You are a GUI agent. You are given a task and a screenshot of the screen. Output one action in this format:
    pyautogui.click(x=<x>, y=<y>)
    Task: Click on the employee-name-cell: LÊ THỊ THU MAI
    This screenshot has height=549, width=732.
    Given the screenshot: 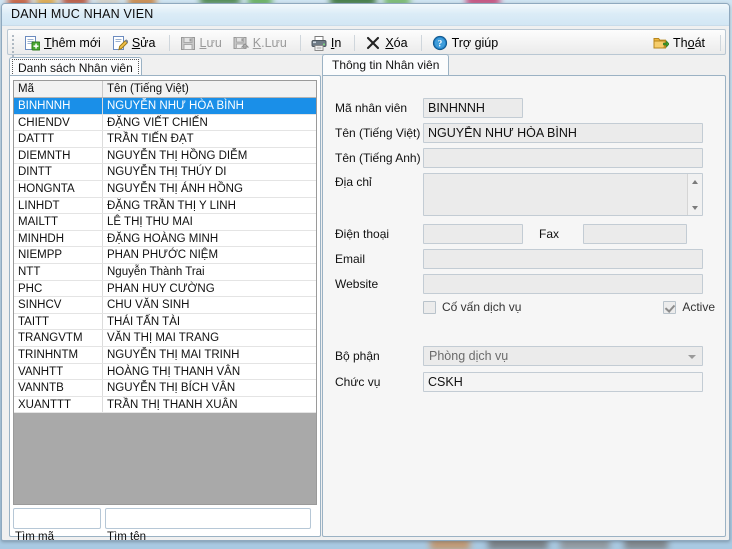 What is the action you would take?
    pyautogui.click(x=150, y=222)
    